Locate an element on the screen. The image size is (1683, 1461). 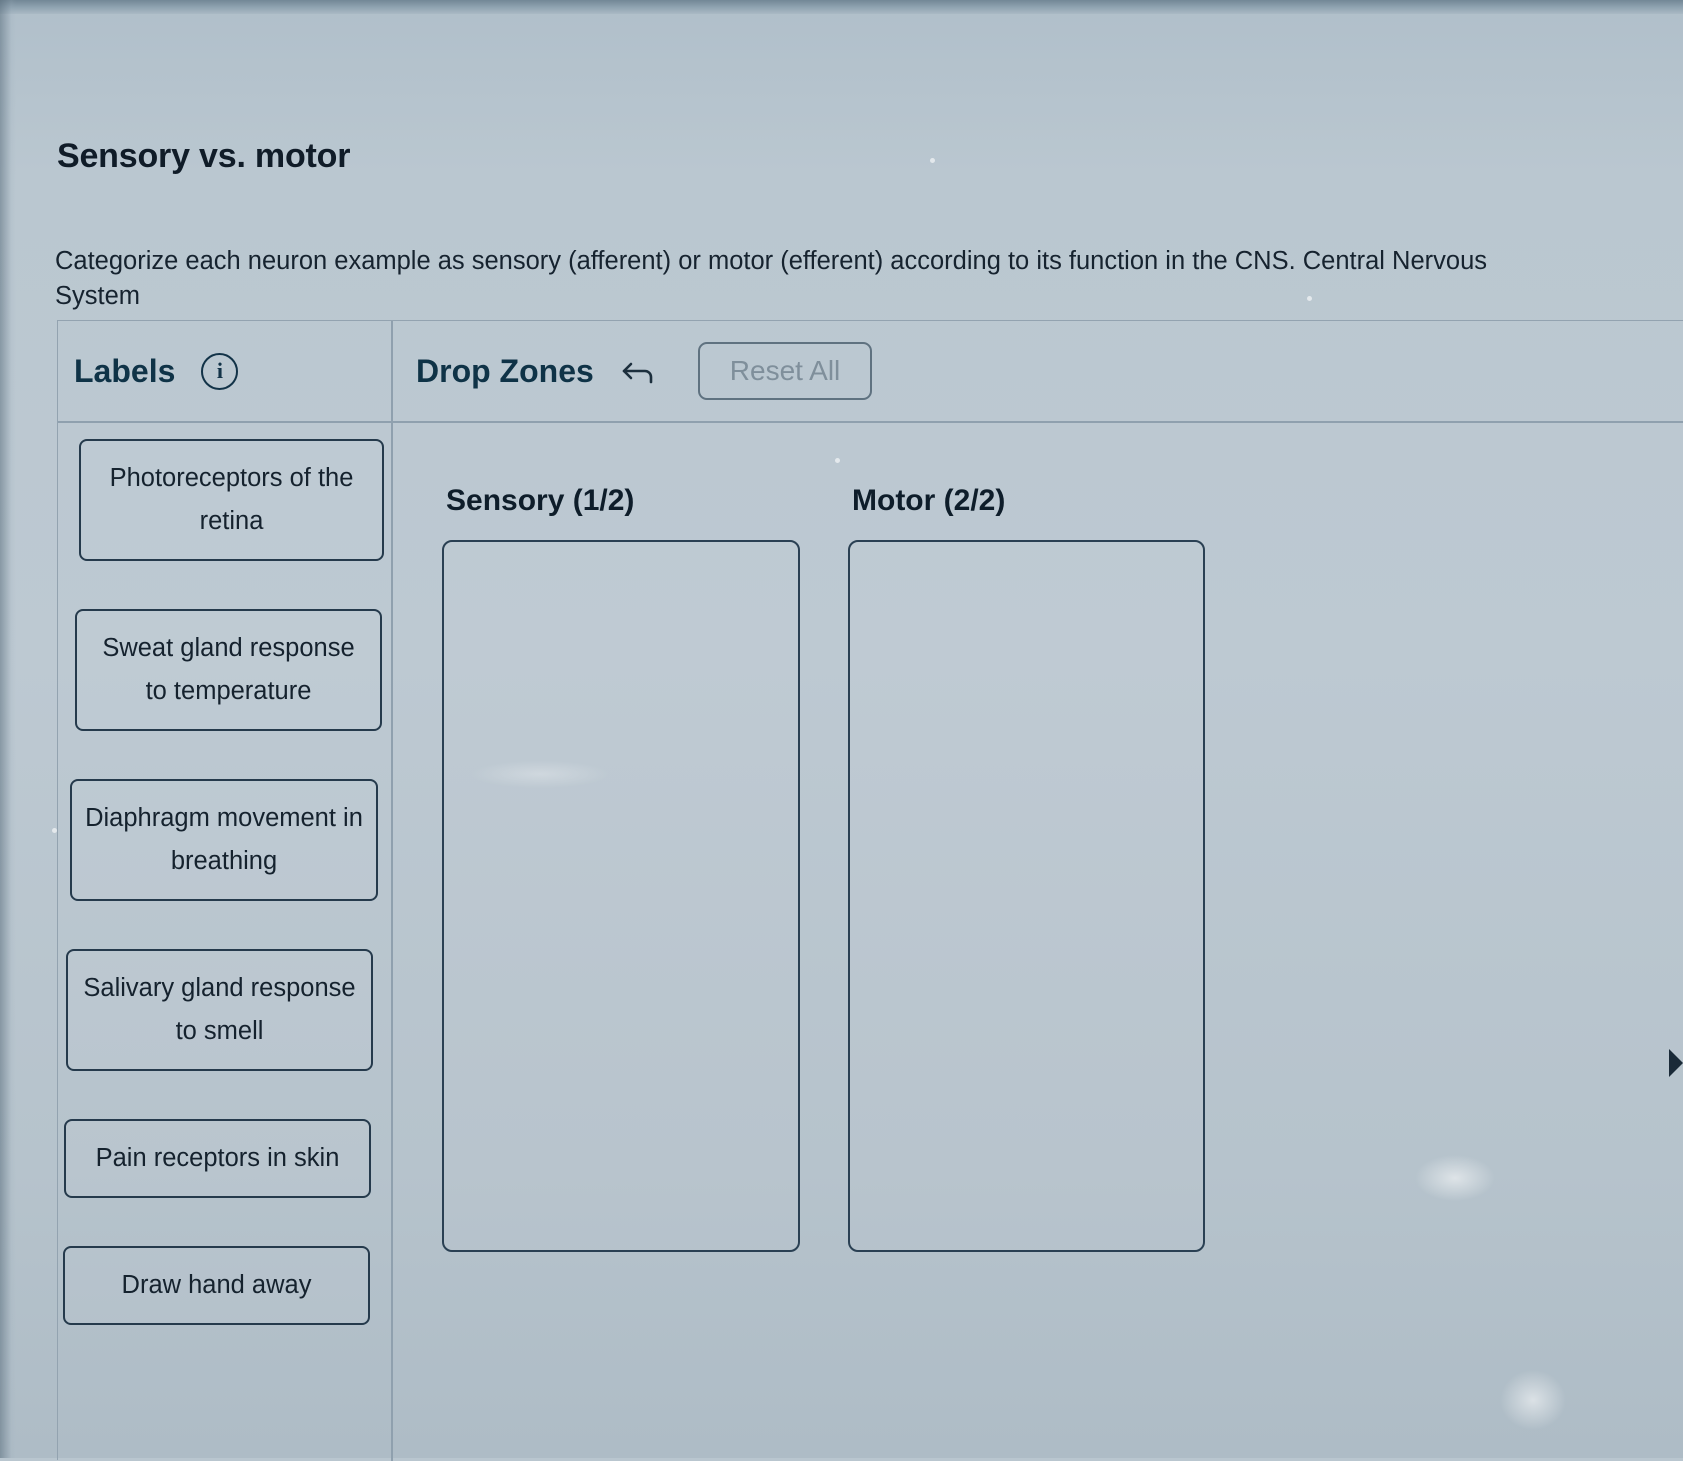
label-card: Pain receptors in skin is located at coordinates (217, 1158).